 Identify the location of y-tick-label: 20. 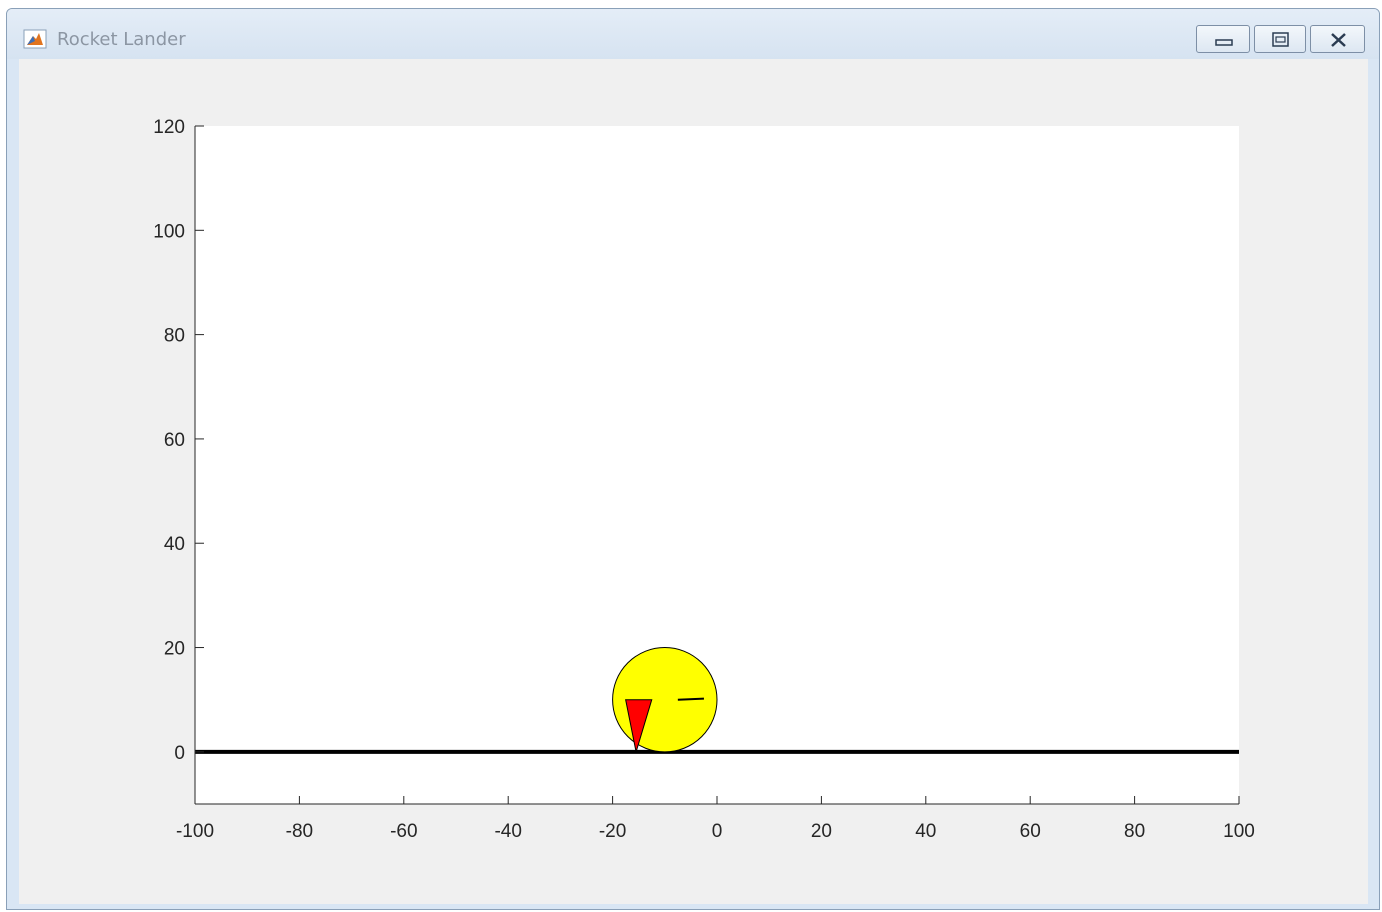
(174, 649).